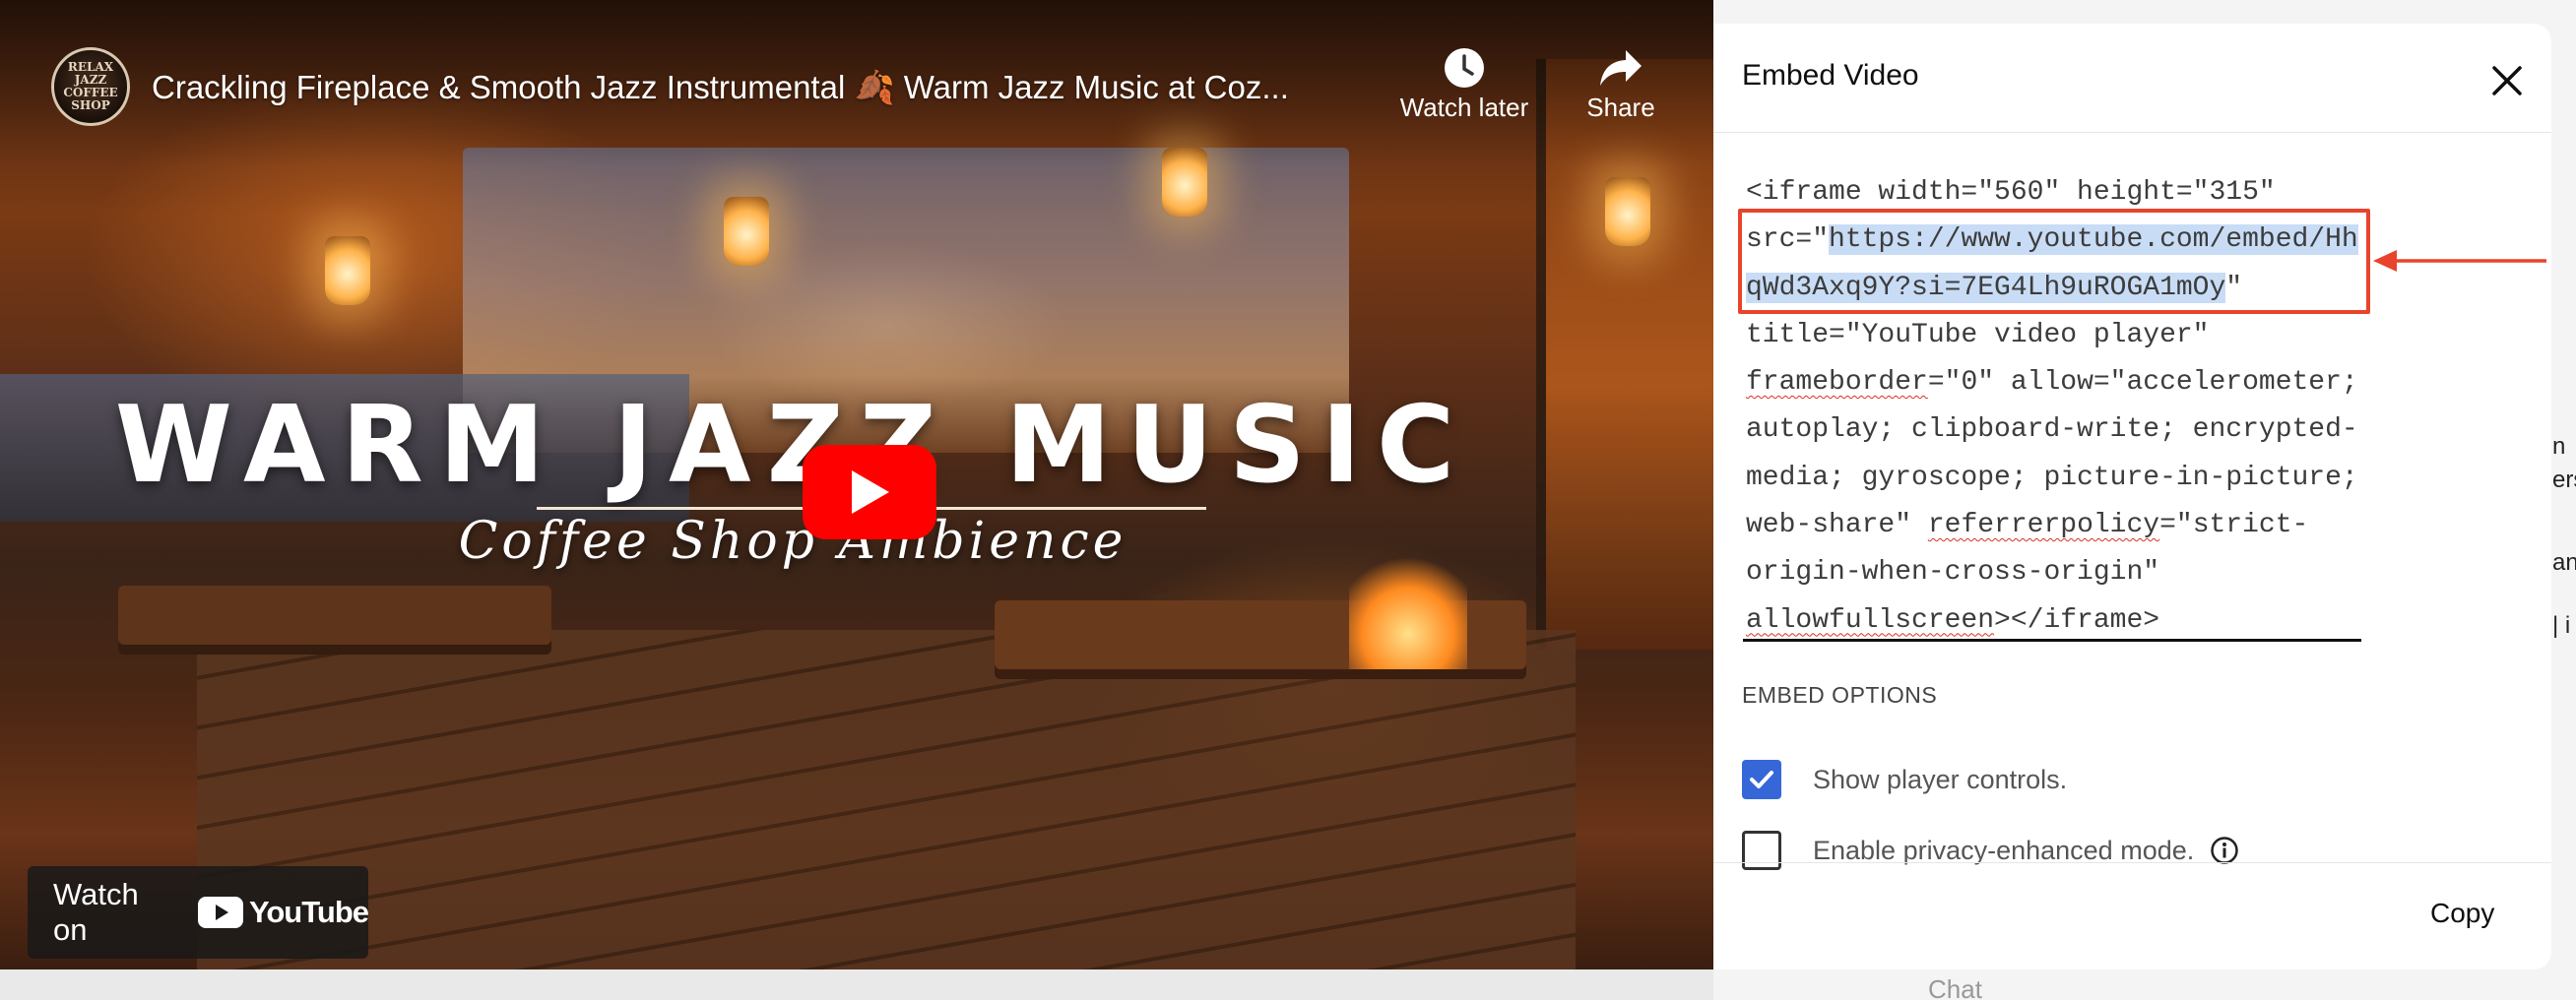 This screenshot has width=2576, height=1000. I want to click on spellcheck-word: allowfullscreen, so click(1870, 620).